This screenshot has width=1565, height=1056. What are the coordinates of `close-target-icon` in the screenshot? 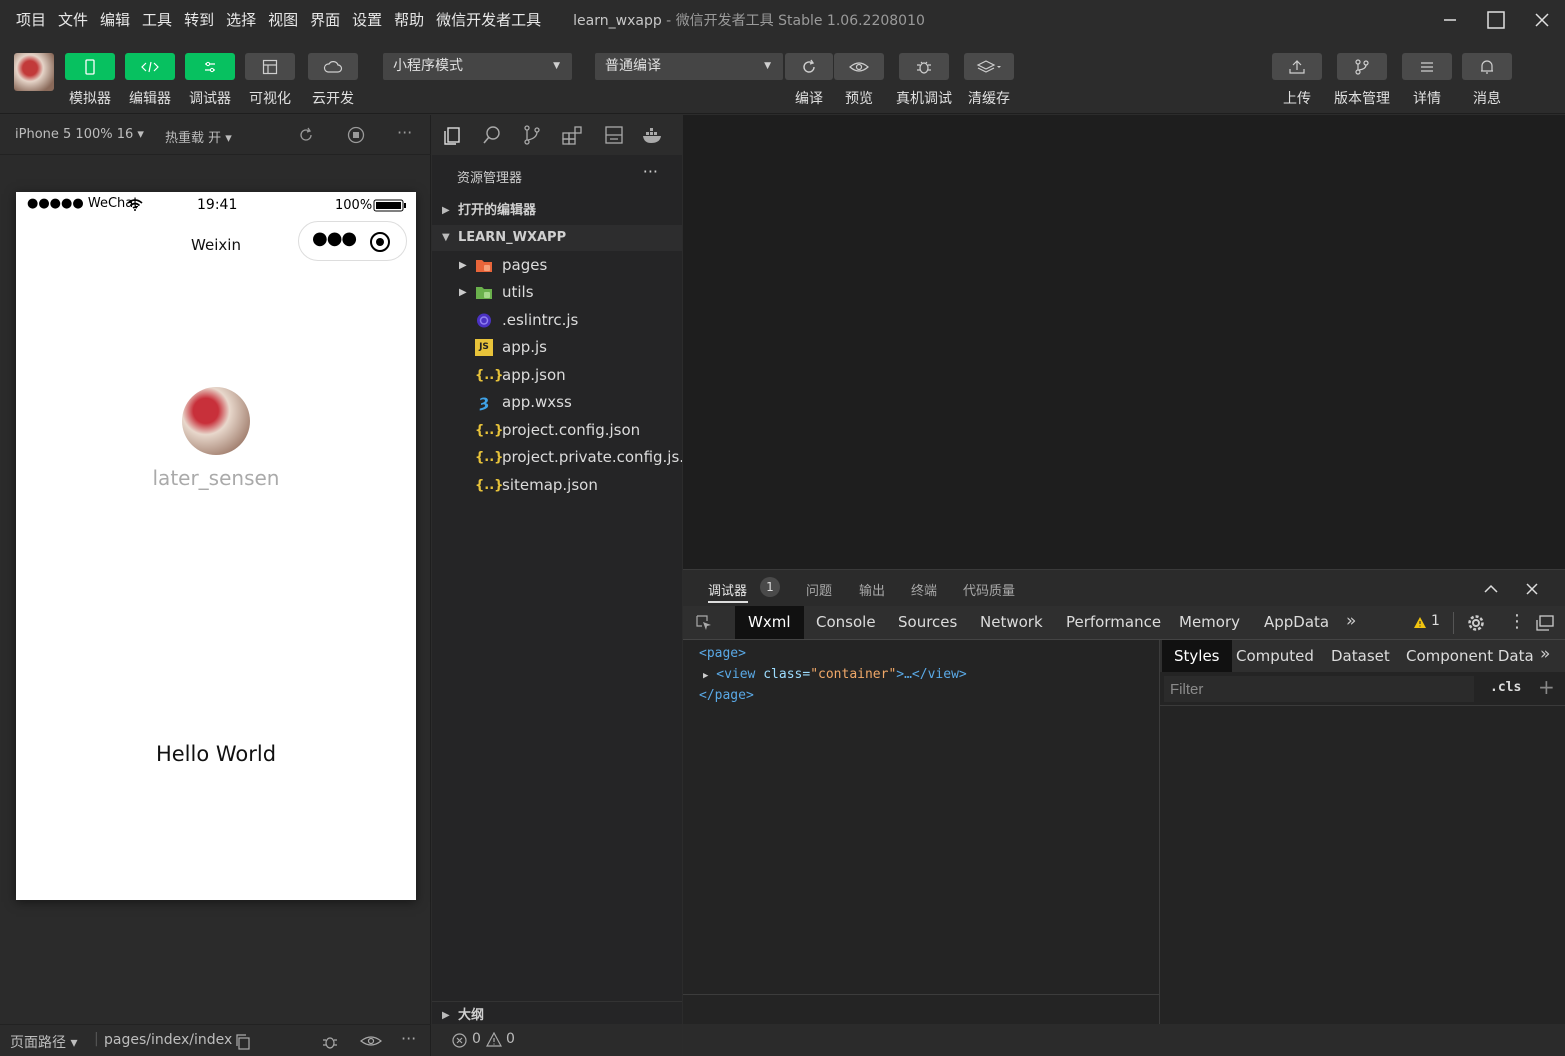 It's located at (380, 242).